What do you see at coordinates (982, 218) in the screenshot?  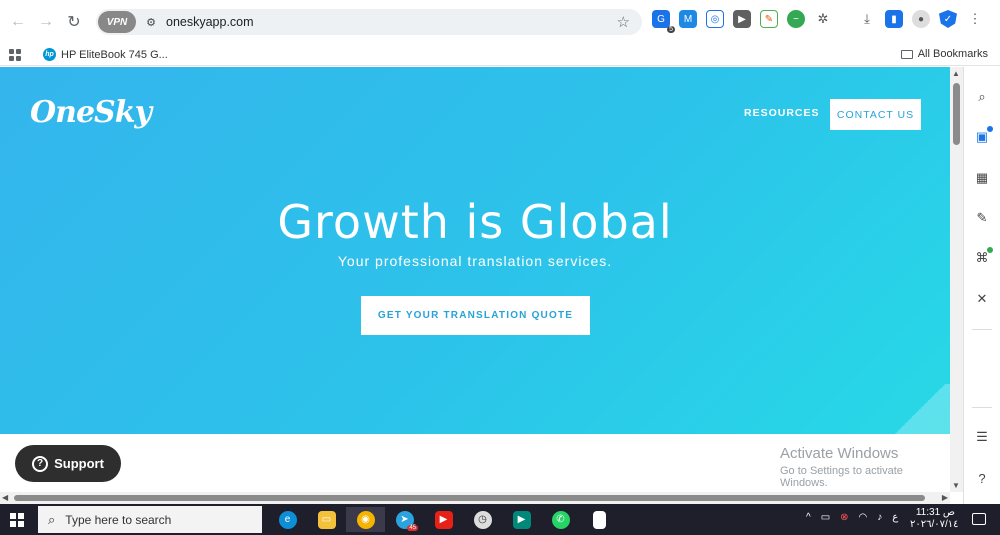 I see `notes-icon: ✎` at bounding box center [982, 218].